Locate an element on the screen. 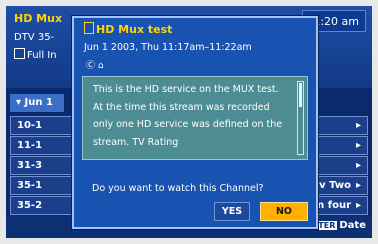 This screenshot has width=378, height=244. epg-channel-info: DTV 35- is located at coordinates (34, 37).